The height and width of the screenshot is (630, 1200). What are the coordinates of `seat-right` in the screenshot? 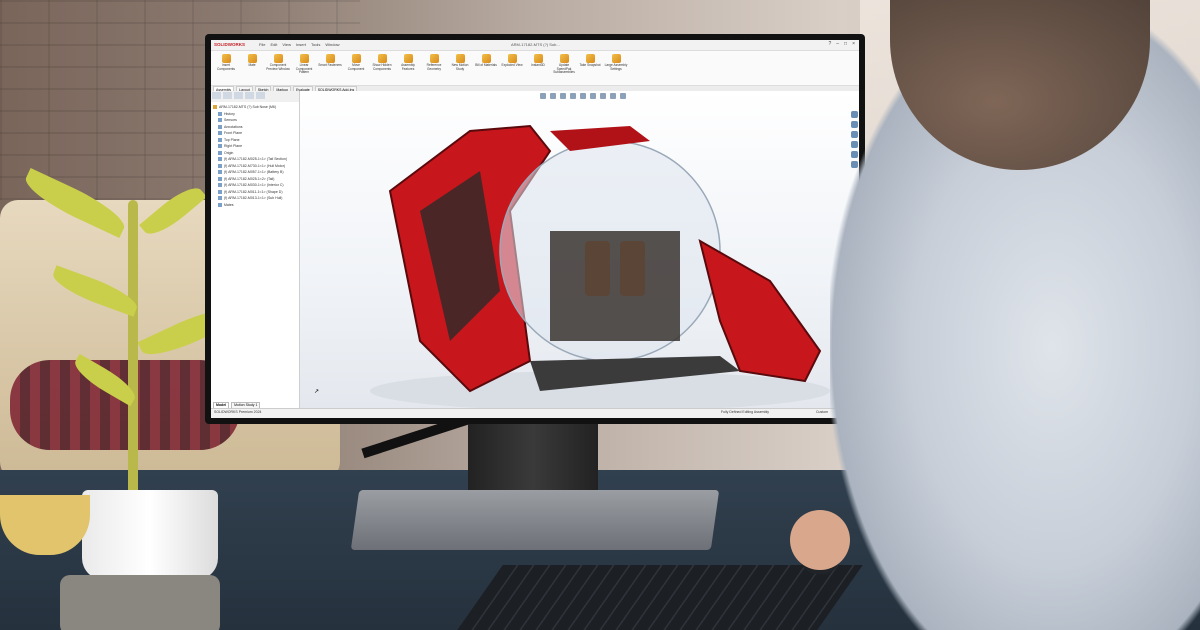 It's located at (632, 268).